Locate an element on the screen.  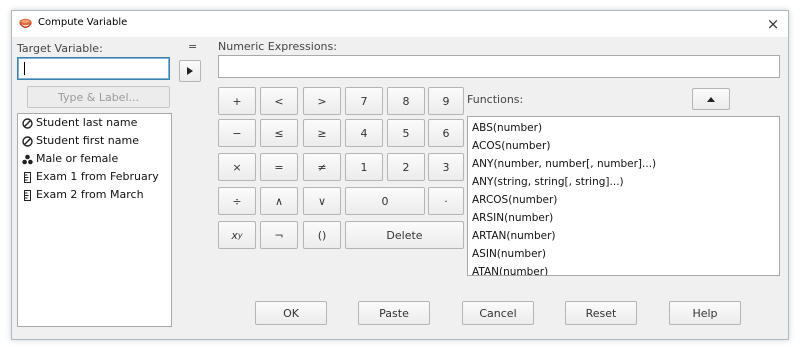
greater-than-button: > is located at coordinates (322, 101).